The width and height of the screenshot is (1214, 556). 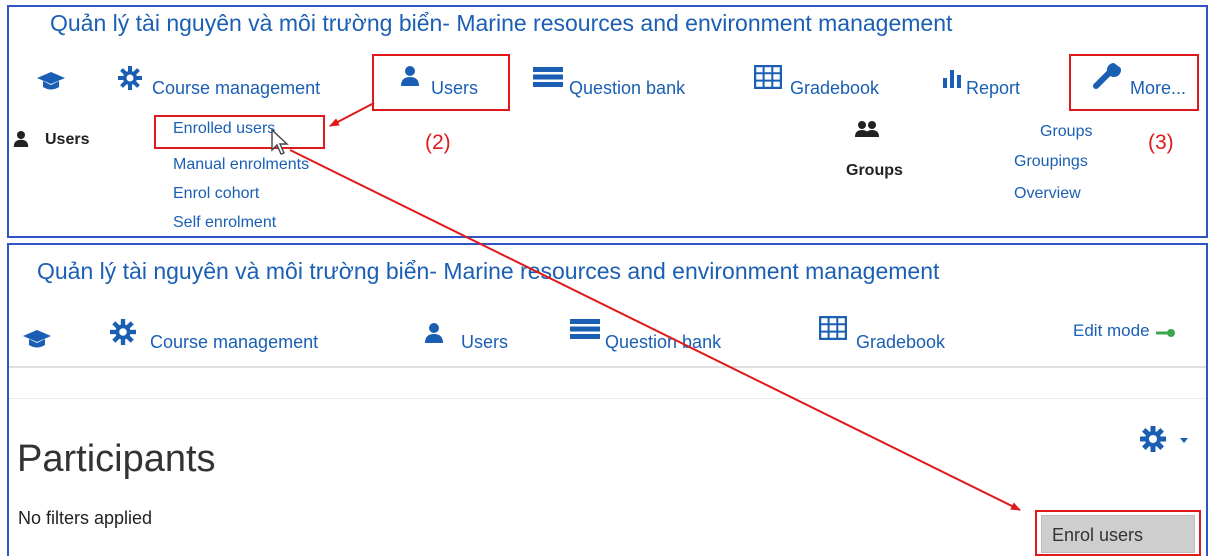 I want to click on arrow-users-to-enrolled, so click(x=352, y=114).